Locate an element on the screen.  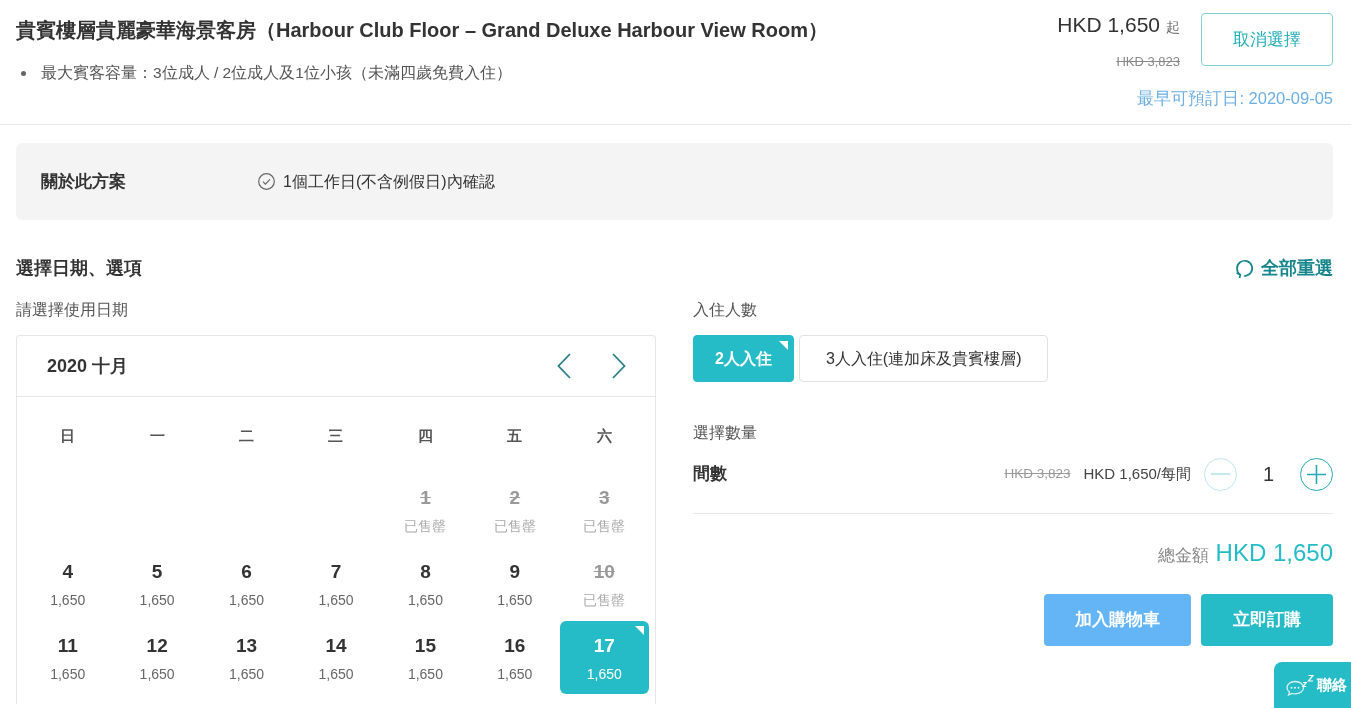
field-label: 入住人數 is located at coordinates (725, 310).